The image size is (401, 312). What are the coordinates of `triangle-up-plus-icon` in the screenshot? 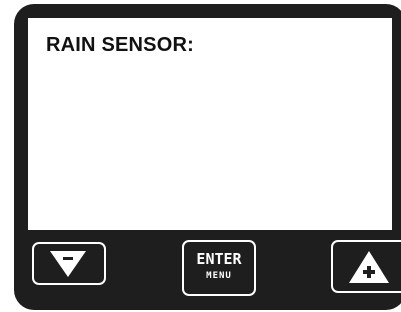 It's located at (369, 267).